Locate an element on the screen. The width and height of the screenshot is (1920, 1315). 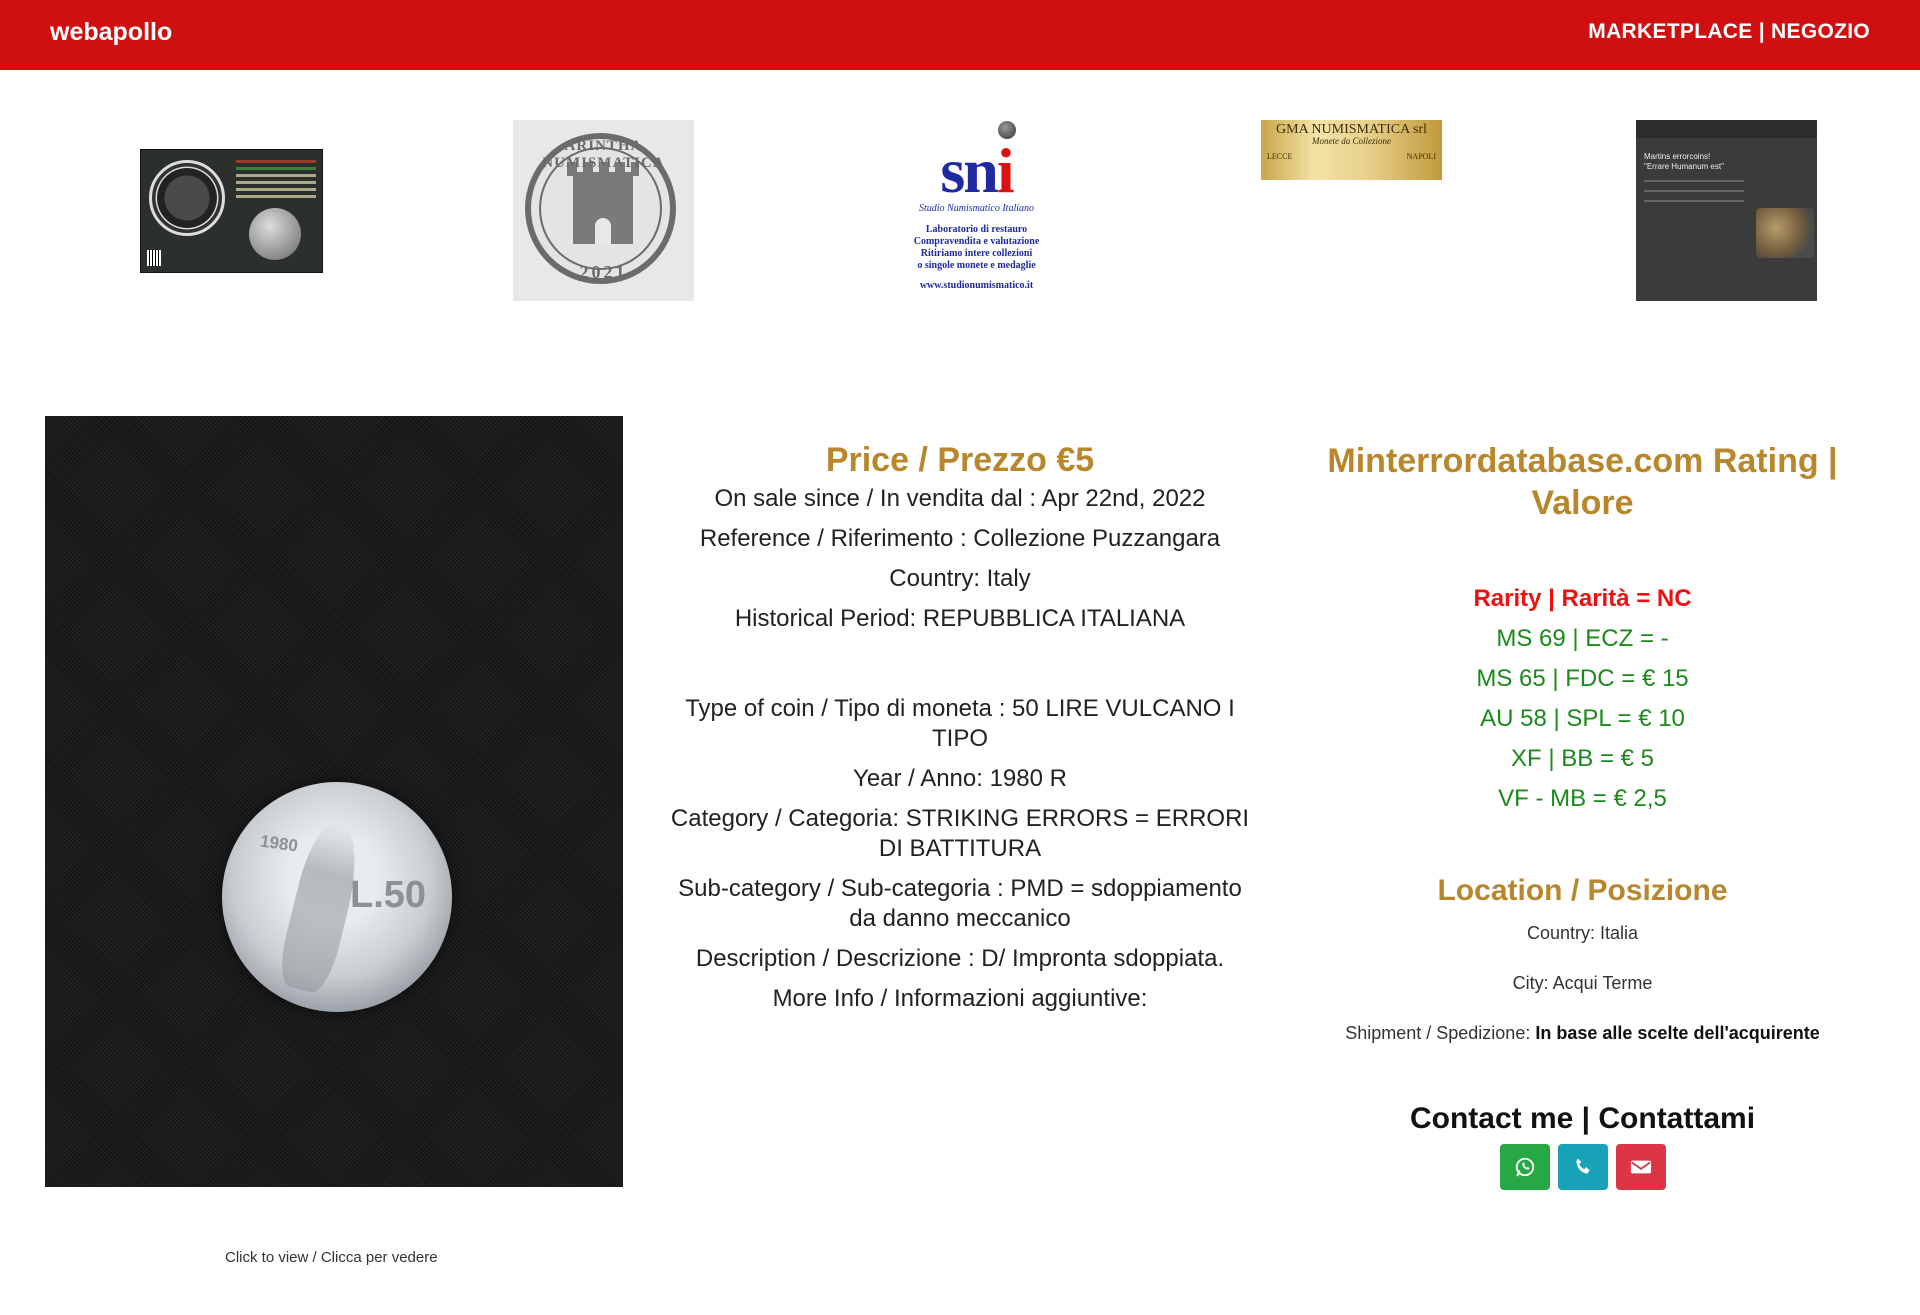
top-navbar: webapollo MARKETPLACE | NEGOZIO is located at coordinates (960, 35).